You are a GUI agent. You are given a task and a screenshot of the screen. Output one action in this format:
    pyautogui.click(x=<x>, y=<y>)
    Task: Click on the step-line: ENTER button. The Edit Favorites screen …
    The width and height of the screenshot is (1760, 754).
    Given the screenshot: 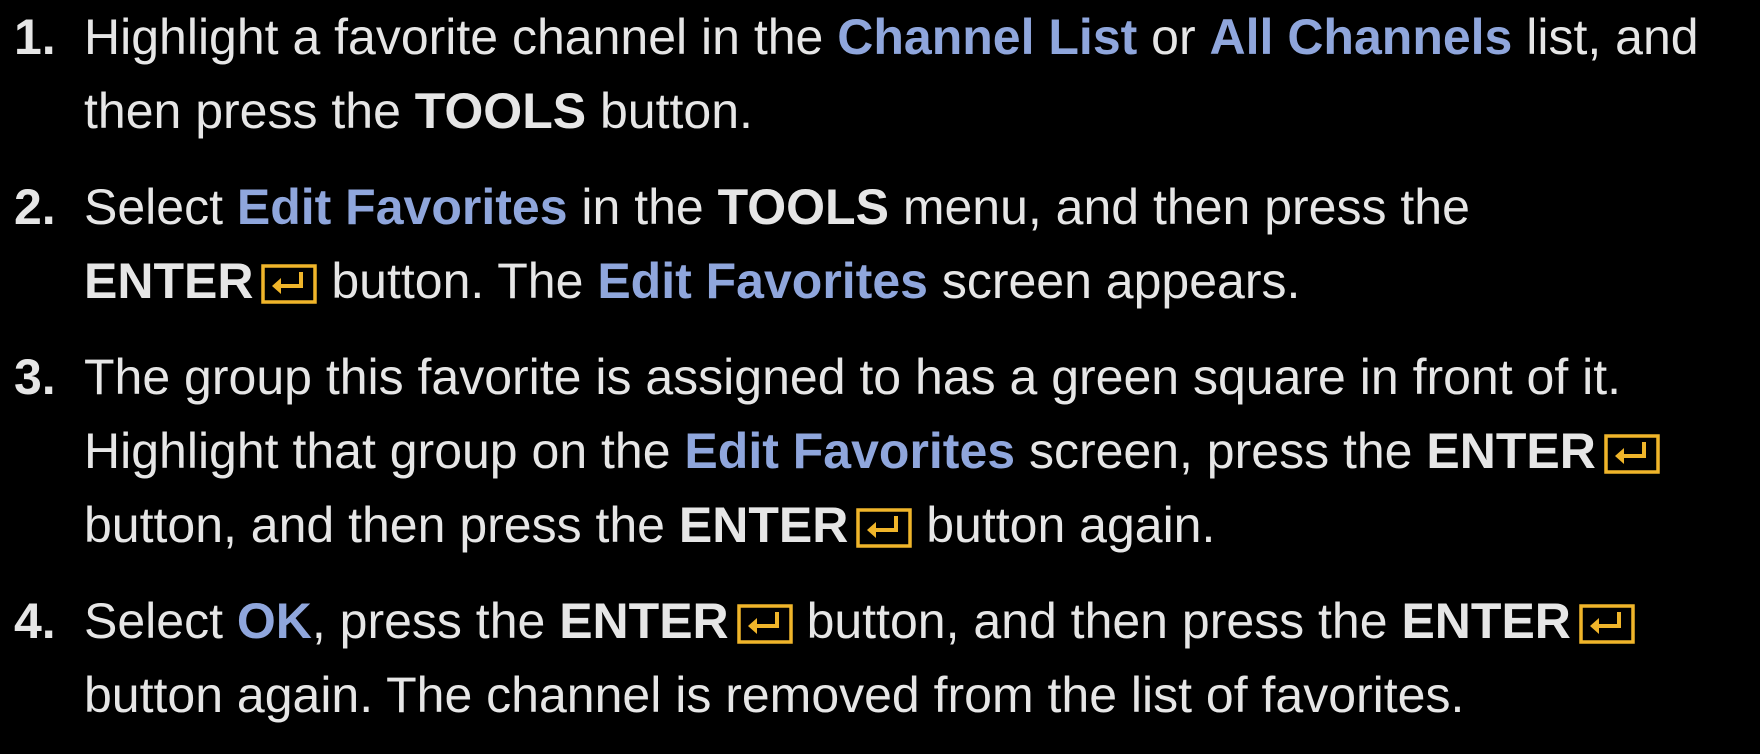 What is the action you would take?
    pyautogui.click(x=922, y=281)
    